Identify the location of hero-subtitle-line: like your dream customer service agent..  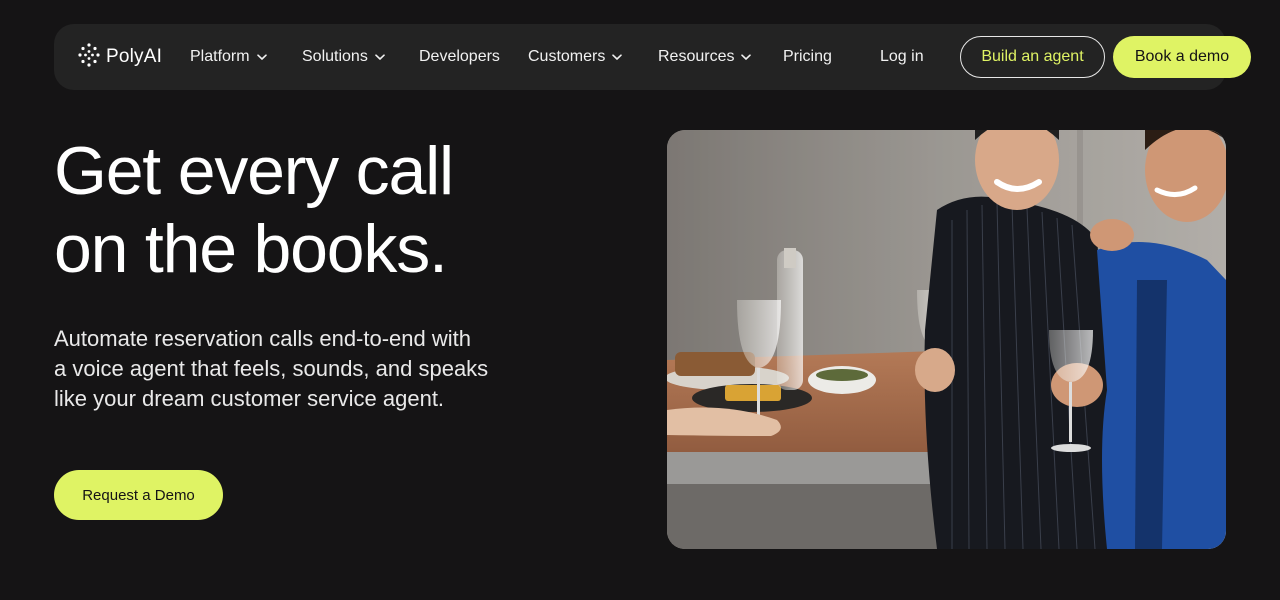
(249, 398).